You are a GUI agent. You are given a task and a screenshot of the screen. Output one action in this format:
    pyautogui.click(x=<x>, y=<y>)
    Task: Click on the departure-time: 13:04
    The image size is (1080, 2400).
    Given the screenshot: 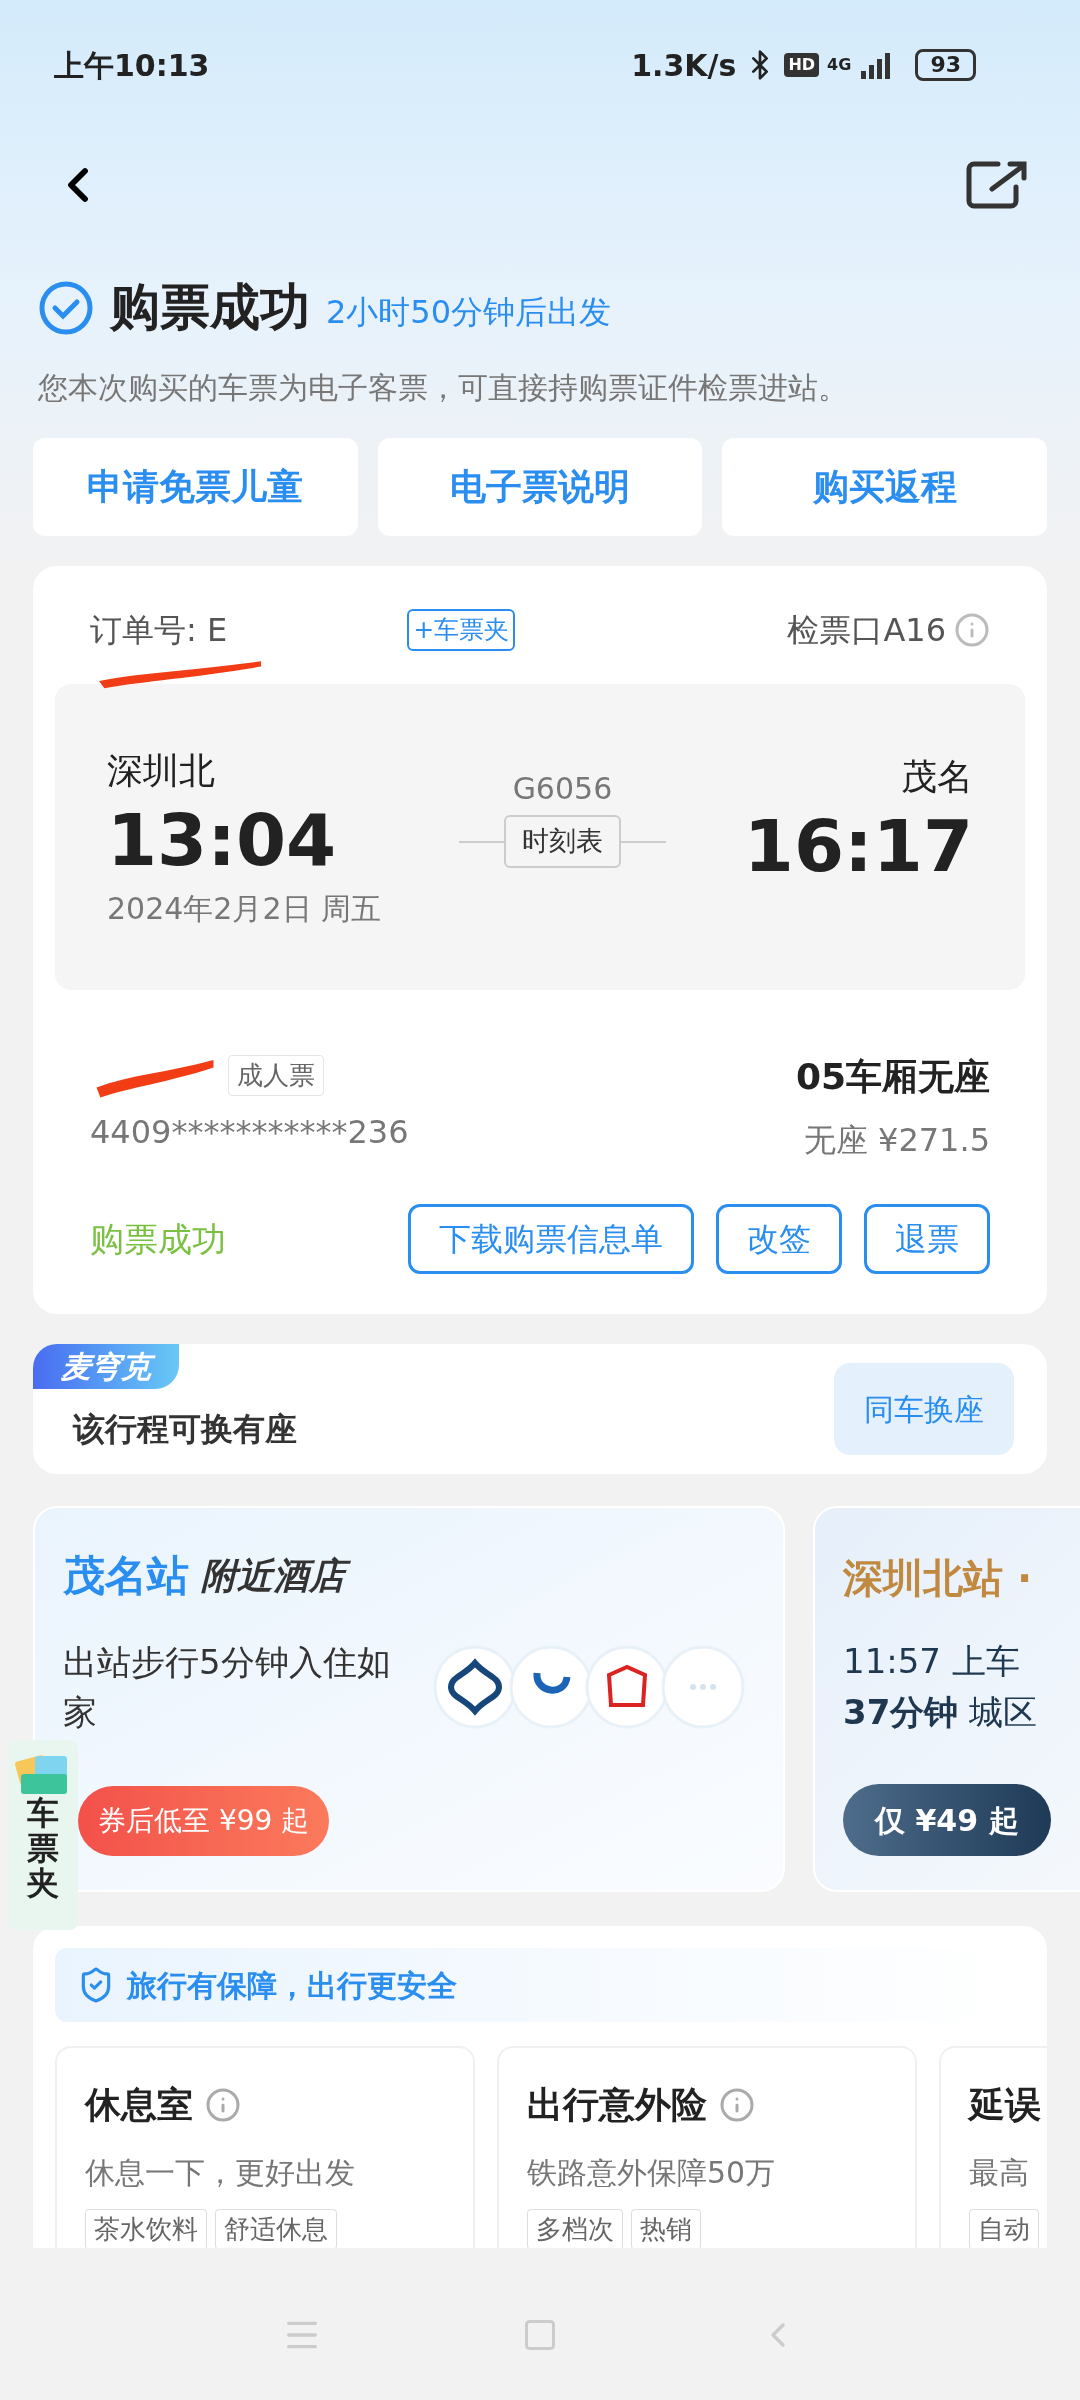 What is the action you would take?
    pyautogui.click(x=222, y=839)
    